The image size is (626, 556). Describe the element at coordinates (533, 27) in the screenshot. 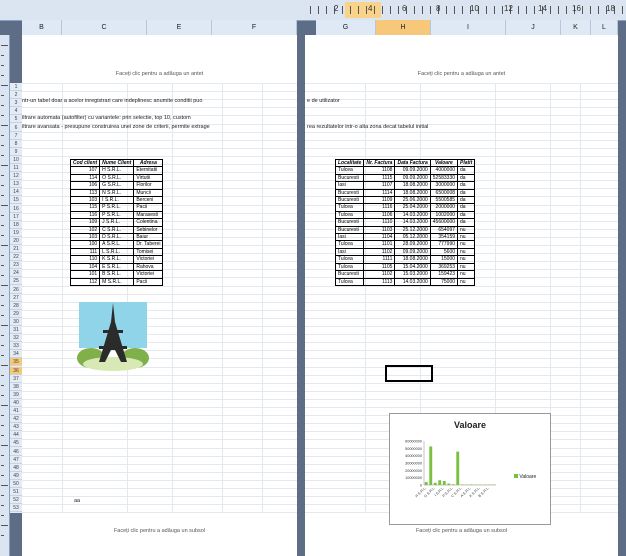

I see `column-header-j: J` at that location.